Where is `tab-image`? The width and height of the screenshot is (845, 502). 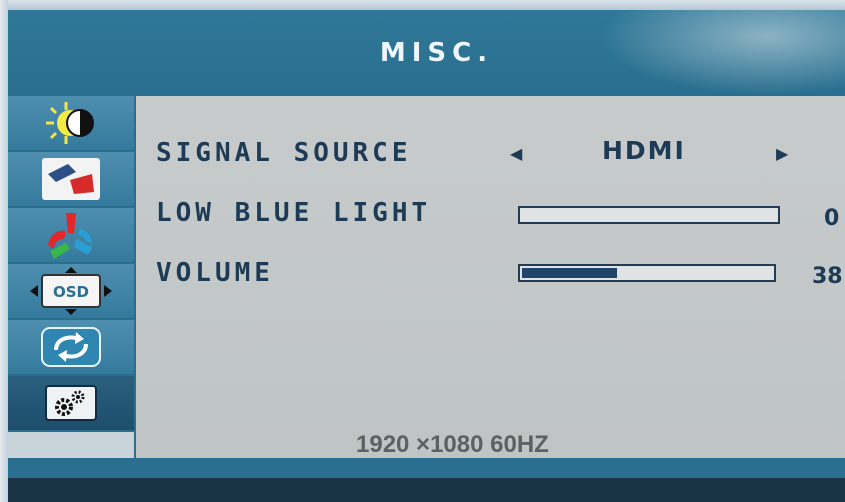
tab-image is located at coordinates (71, 180).